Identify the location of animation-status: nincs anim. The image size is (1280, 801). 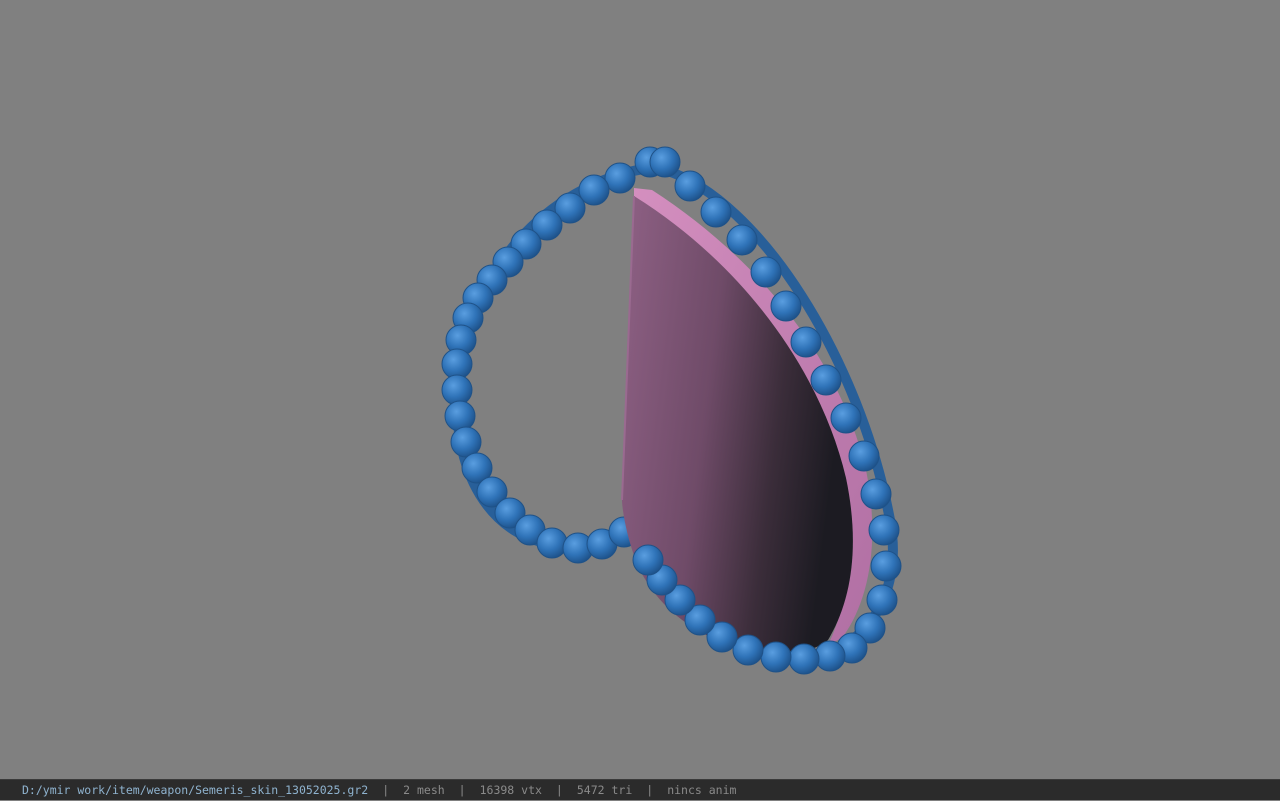
(702, 790).